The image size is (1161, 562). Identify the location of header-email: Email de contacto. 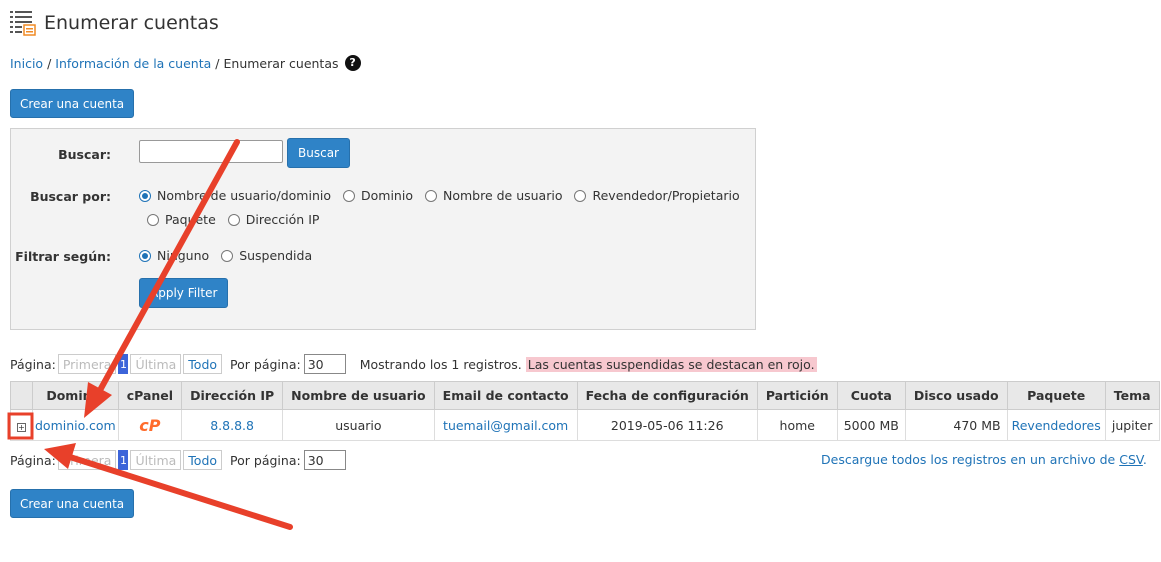
(505, 395).